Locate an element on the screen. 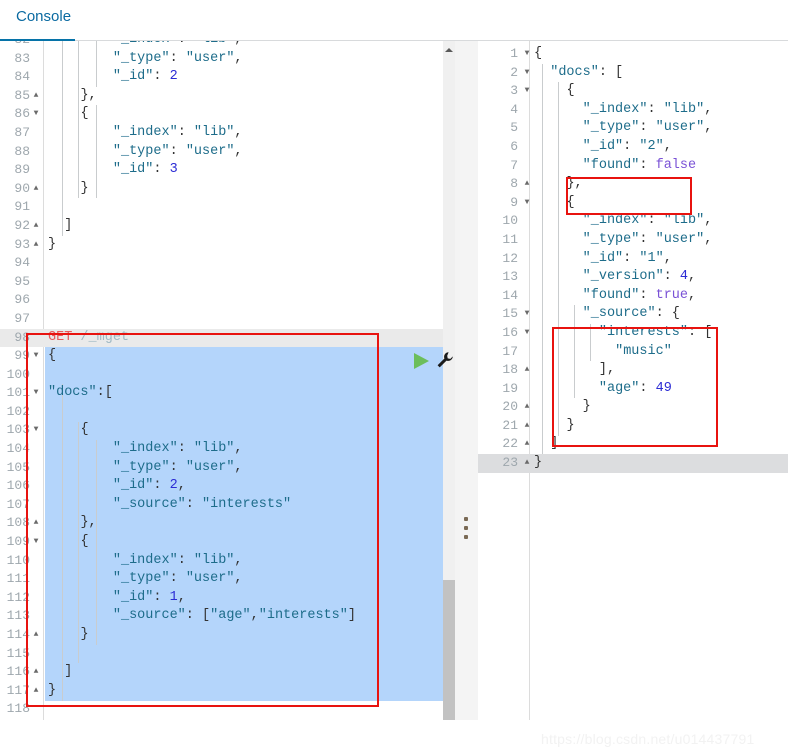 Image resolution: width=788 pixels, height=747 pixels. request-scrollbar-thumb is located at coordinates (449, 650).